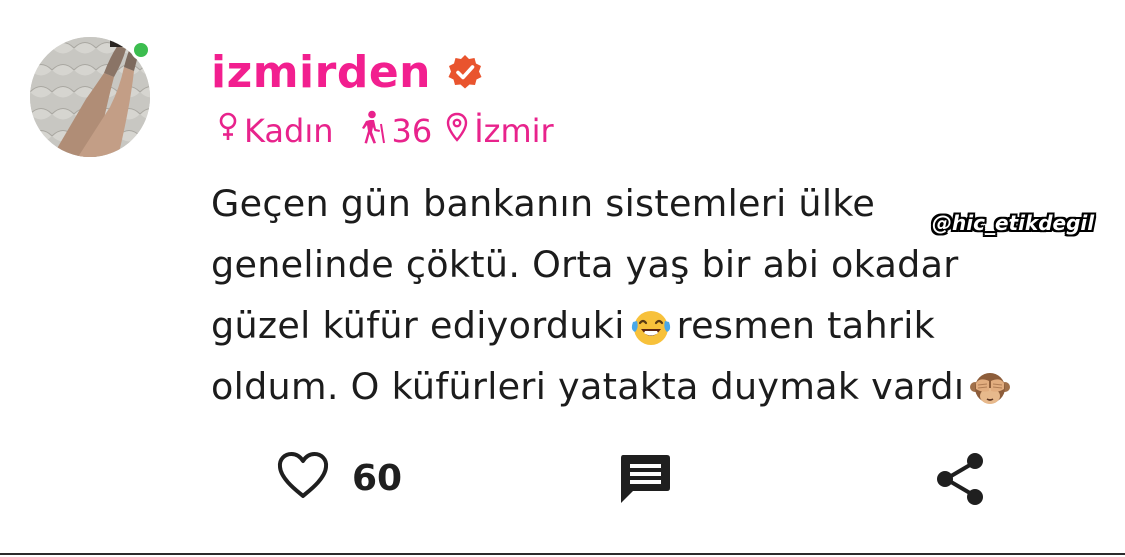 The height and width of the screenshot is (557, 1125). Describe the element at coordinates (514, 131) in the screenshot. I see `city-label: İzmir` at that location.